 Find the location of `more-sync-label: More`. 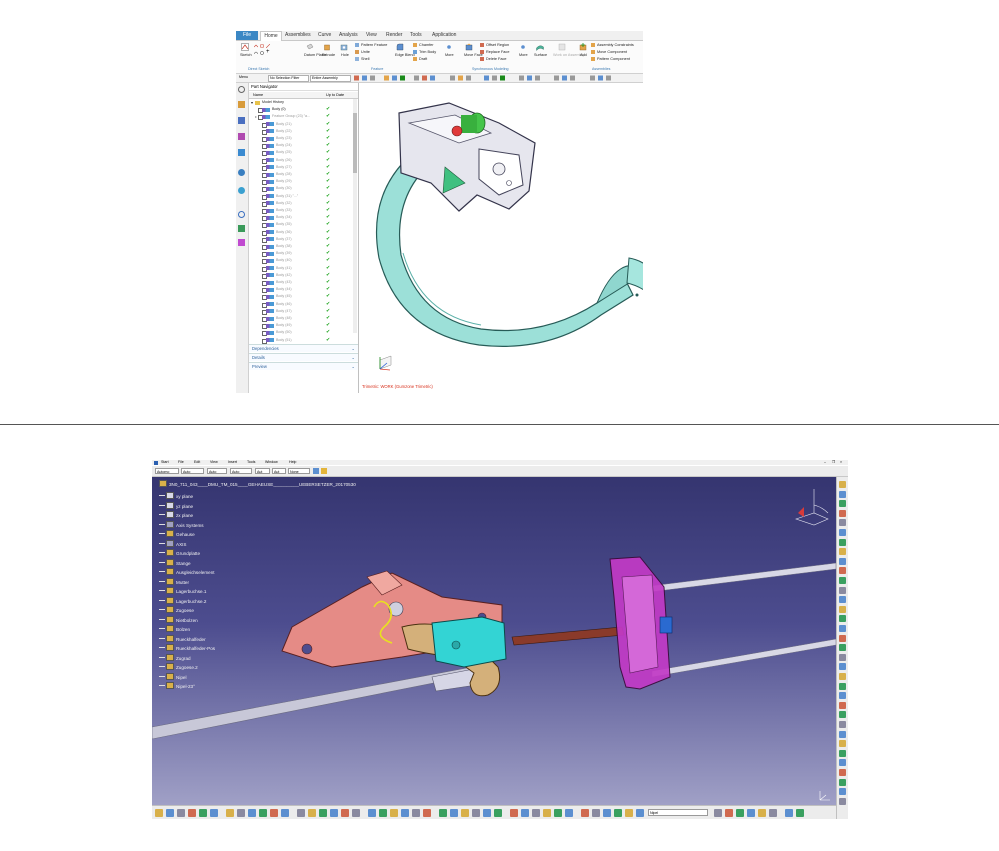

more-sync-label: More is located at coordinates (523, 55).